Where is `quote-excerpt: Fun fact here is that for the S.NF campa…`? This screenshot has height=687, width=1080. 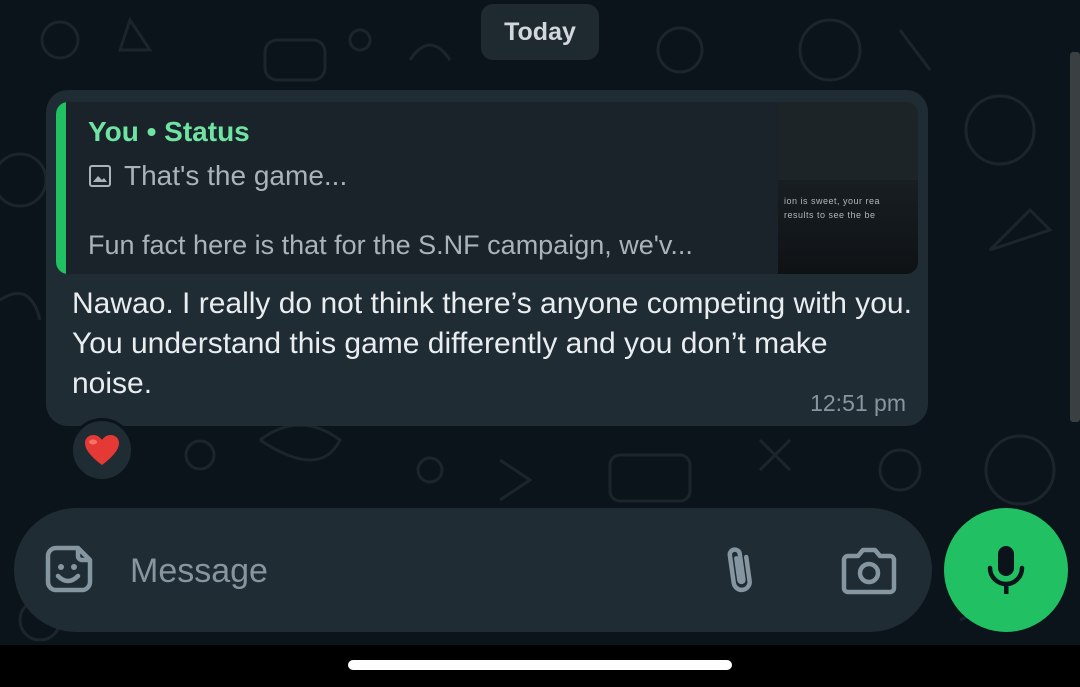
quote-excerpt: Fun fact here is that for the S.NF campa… is located at coordinates (390, 245).